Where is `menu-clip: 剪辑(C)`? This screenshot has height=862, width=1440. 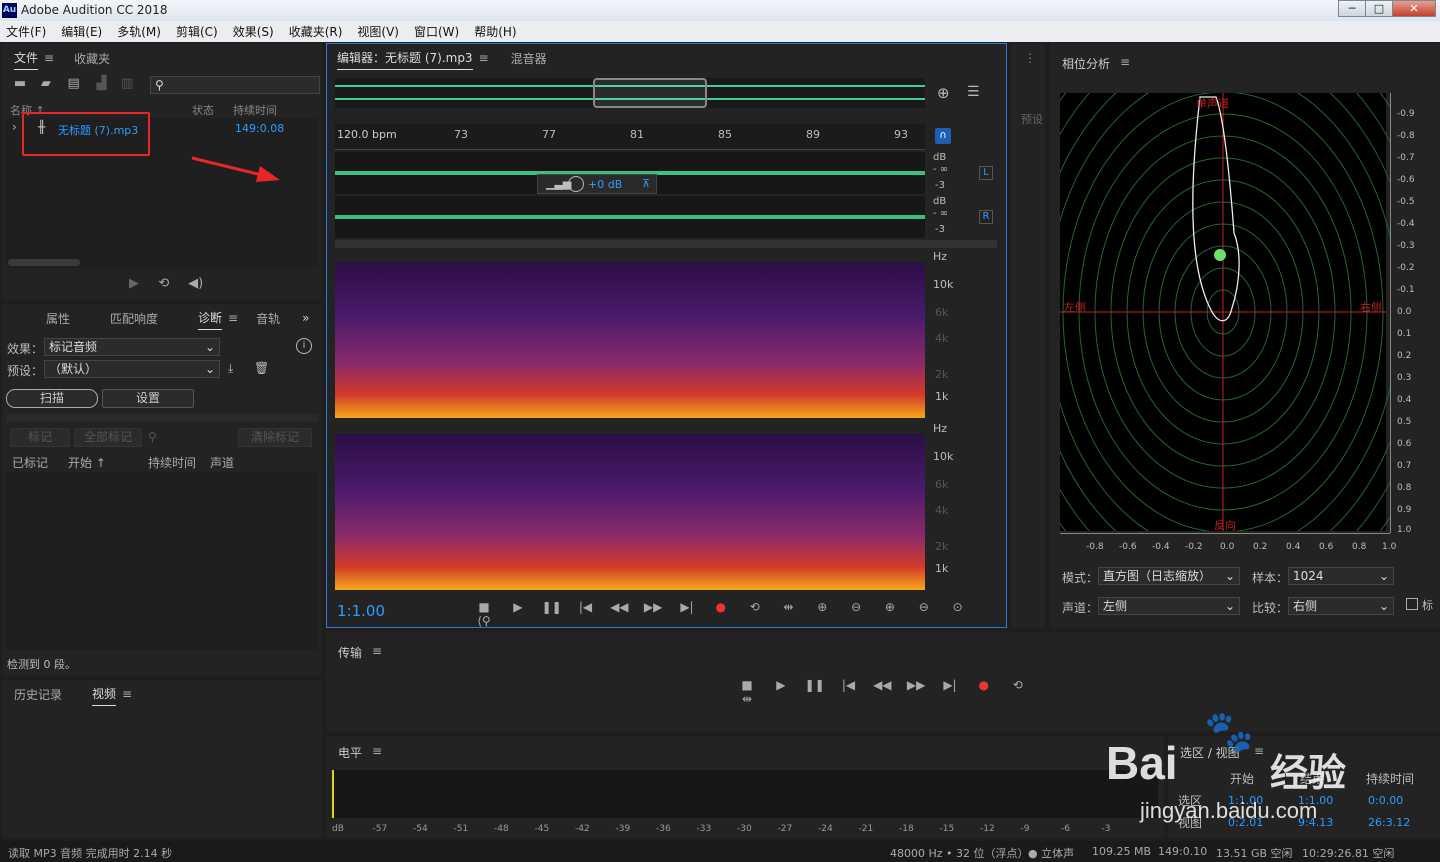
menu-clip: 剪辑(C) is located at coordinates (197, 31).